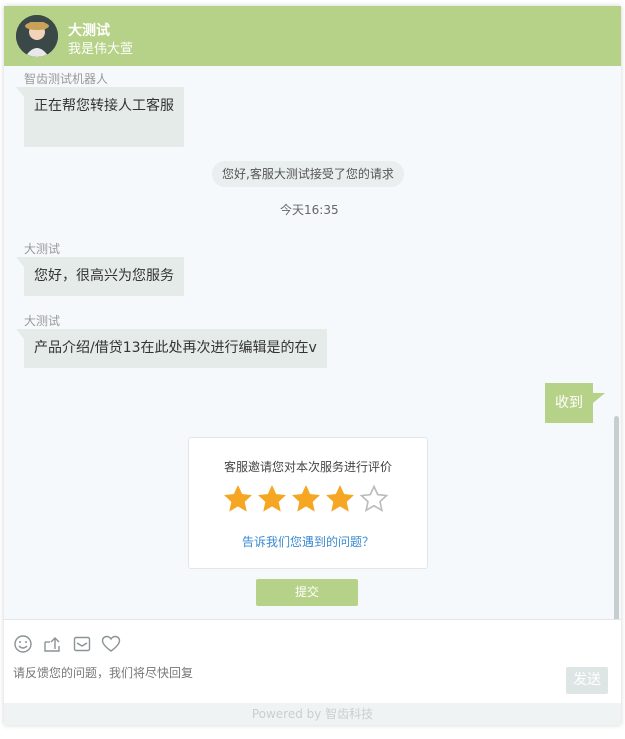 The width and height of the screenshot is (625, 739). What do you see at coordinates (100, 117) in the screenshot?
I see `message-bubble-bot: 正在帮您转接人工客服` at bounding box center [100, 117].